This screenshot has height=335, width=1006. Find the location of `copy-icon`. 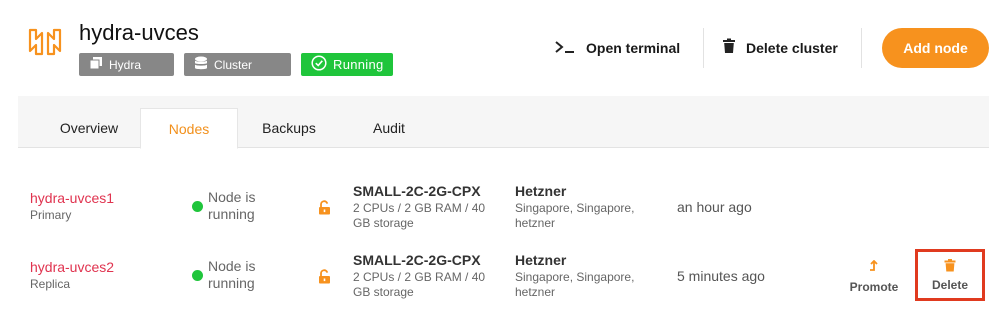

copy-icon is located at coordinates (96, 64).